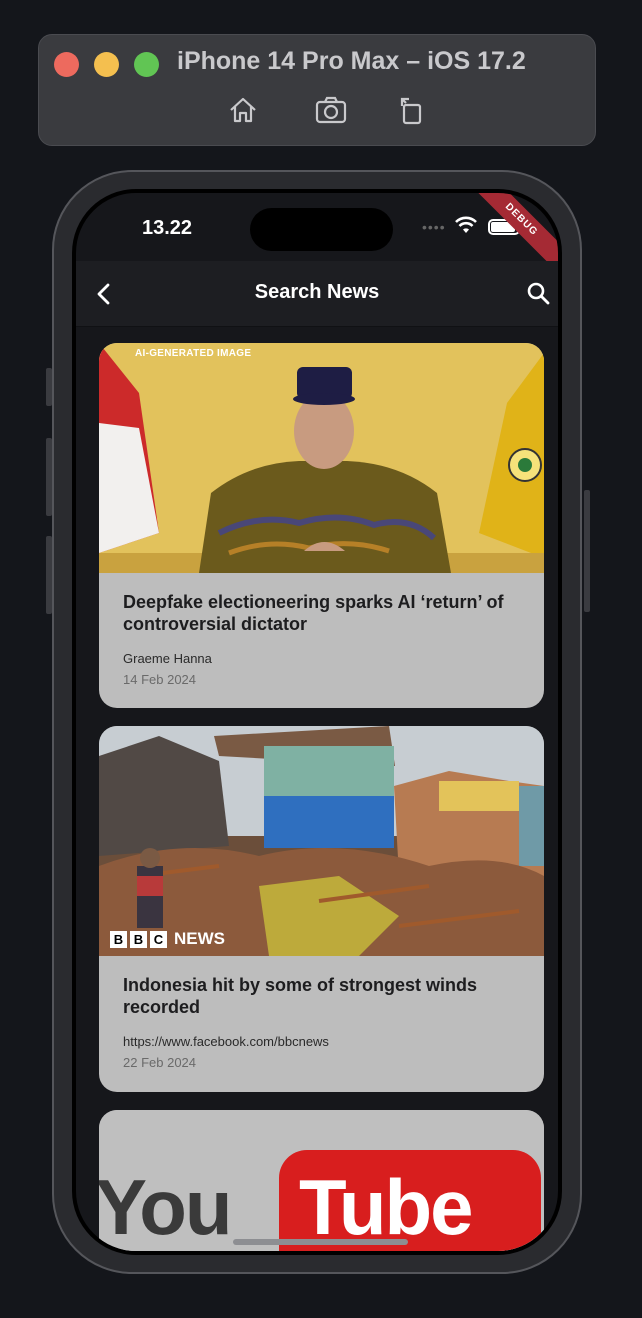 The height and width of the screenshot is (1318, 642). What do you see at coordinates (321, 458) in the screenshot?
I see `article-image: AI-GENERATED IMAGE` at bounding box center [321, 458].